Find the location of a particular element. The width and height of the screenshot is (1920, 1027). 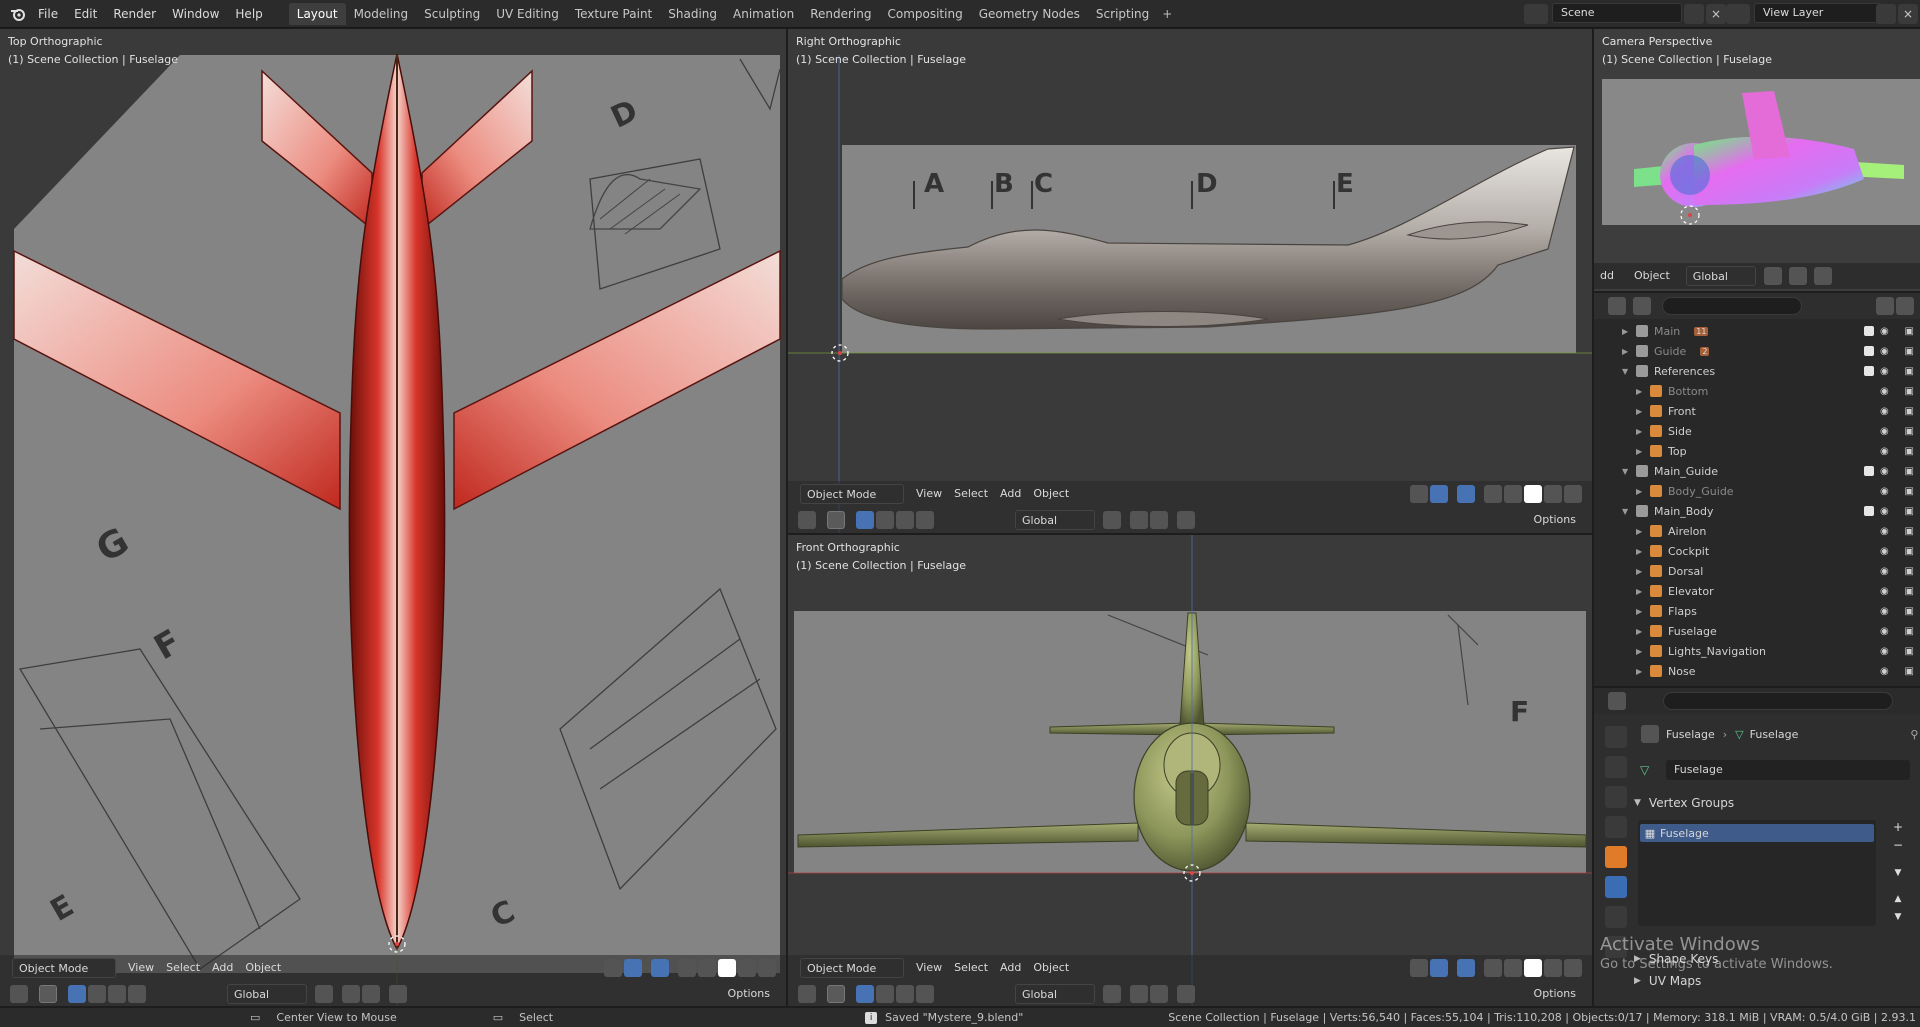

object-tab-icon is located at coordinates (1616, 857).